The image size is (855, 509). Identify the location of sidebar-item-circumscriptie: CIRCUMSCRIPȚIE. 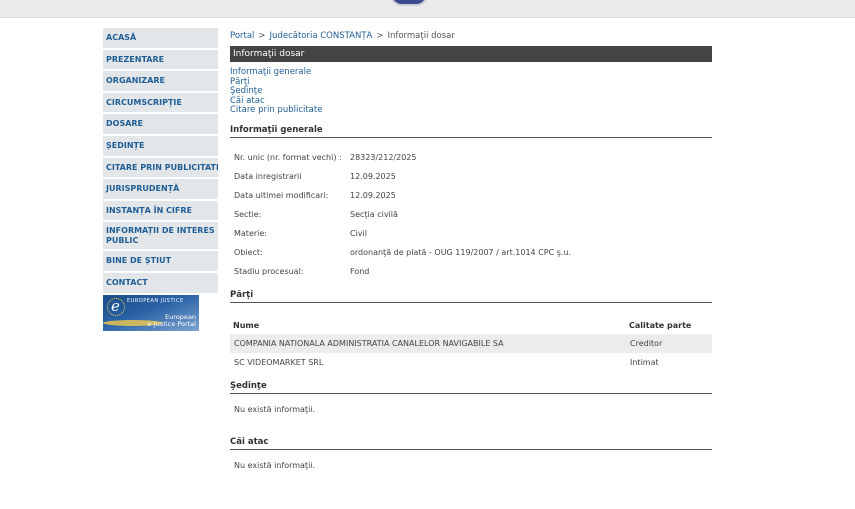
(160, 102).